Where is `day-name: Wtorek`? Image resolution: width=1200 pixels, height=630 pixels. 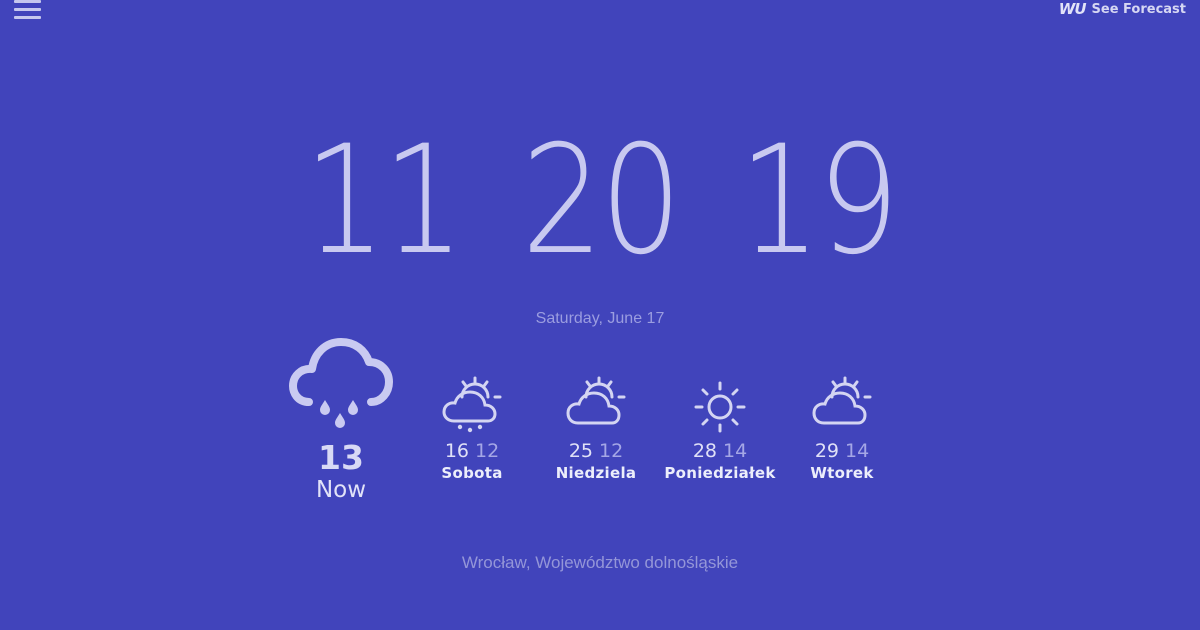
day-name: Wtorek is located at coordinates (842, 473).